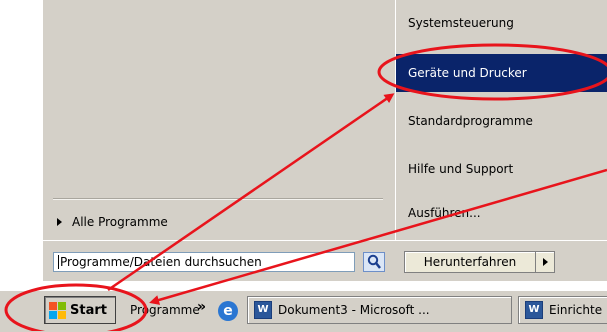  What do you see at coordinates (576, 310) in the screenshot?
I see `task-label: Einrichte` at bounding box center [576, 310].